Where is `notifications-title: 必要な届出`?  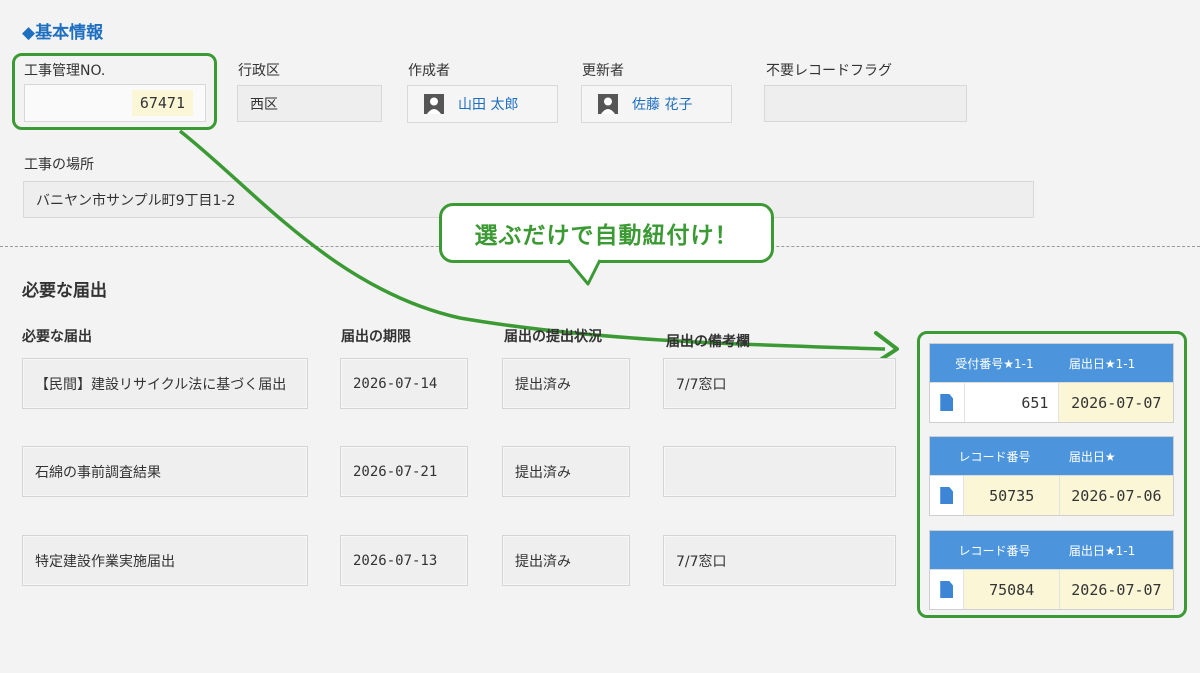 notifications-title: 必要な届出 is located at coordinates (64, 291).